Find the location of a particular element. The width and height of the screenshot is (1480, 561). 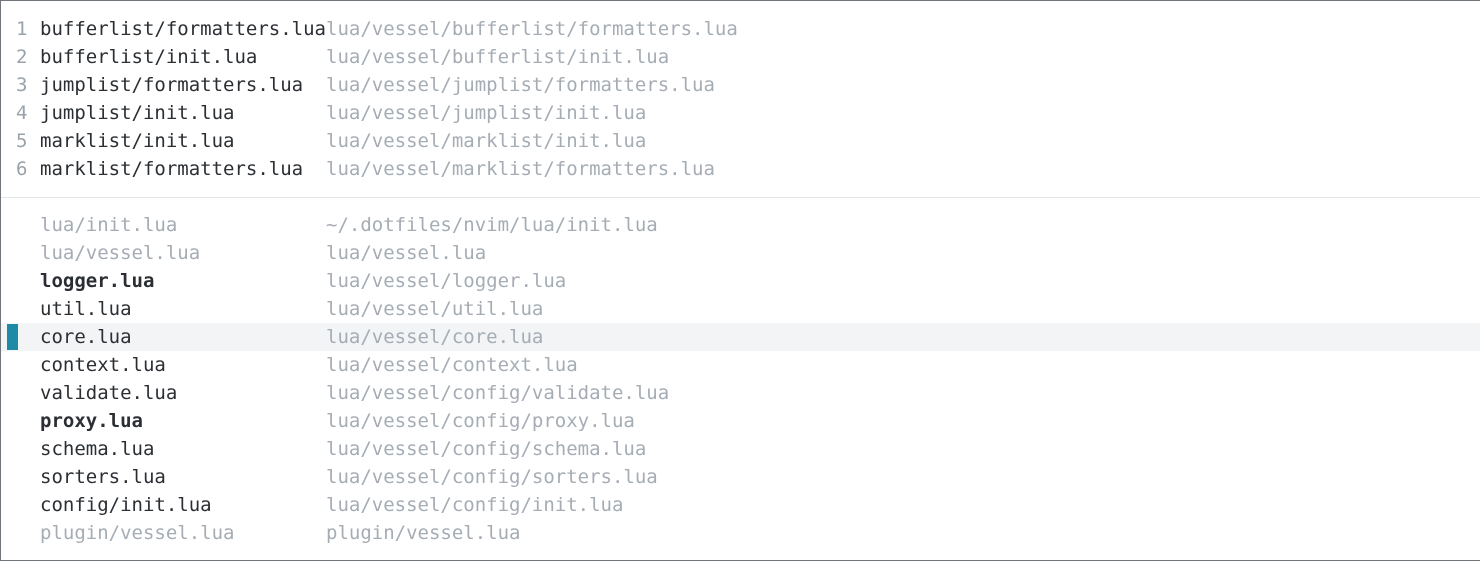

buffer-path: lua/vessel.lua is located at coordinates (406, 253).